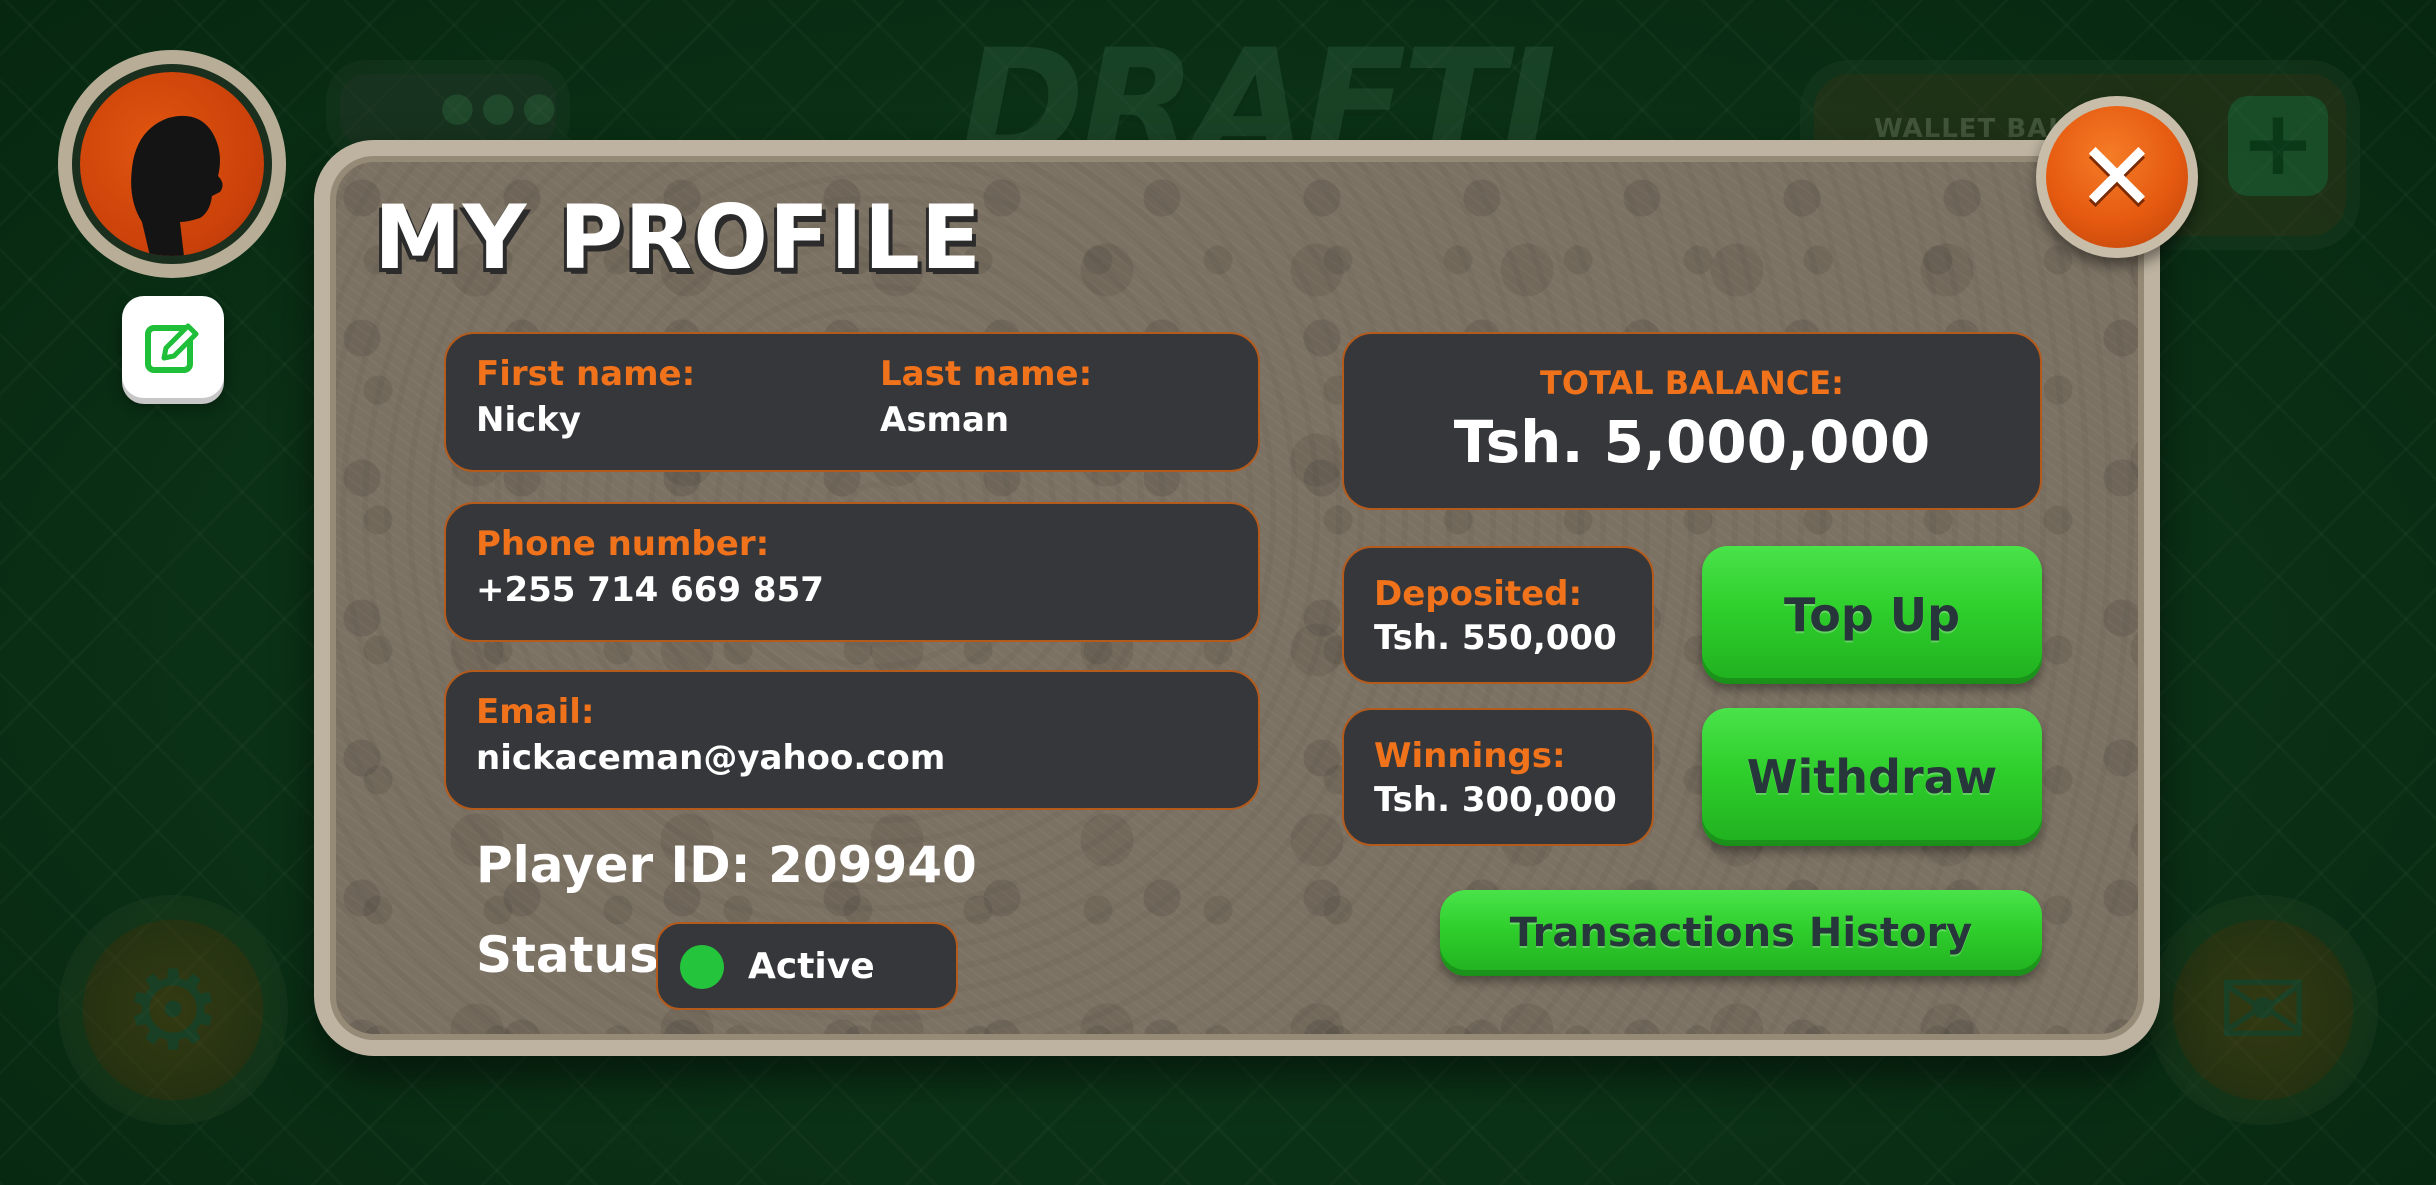 The height and width of the screenshot is (1185, 2436). I want to click on mail-button: ✉, so click(2263, 1010).